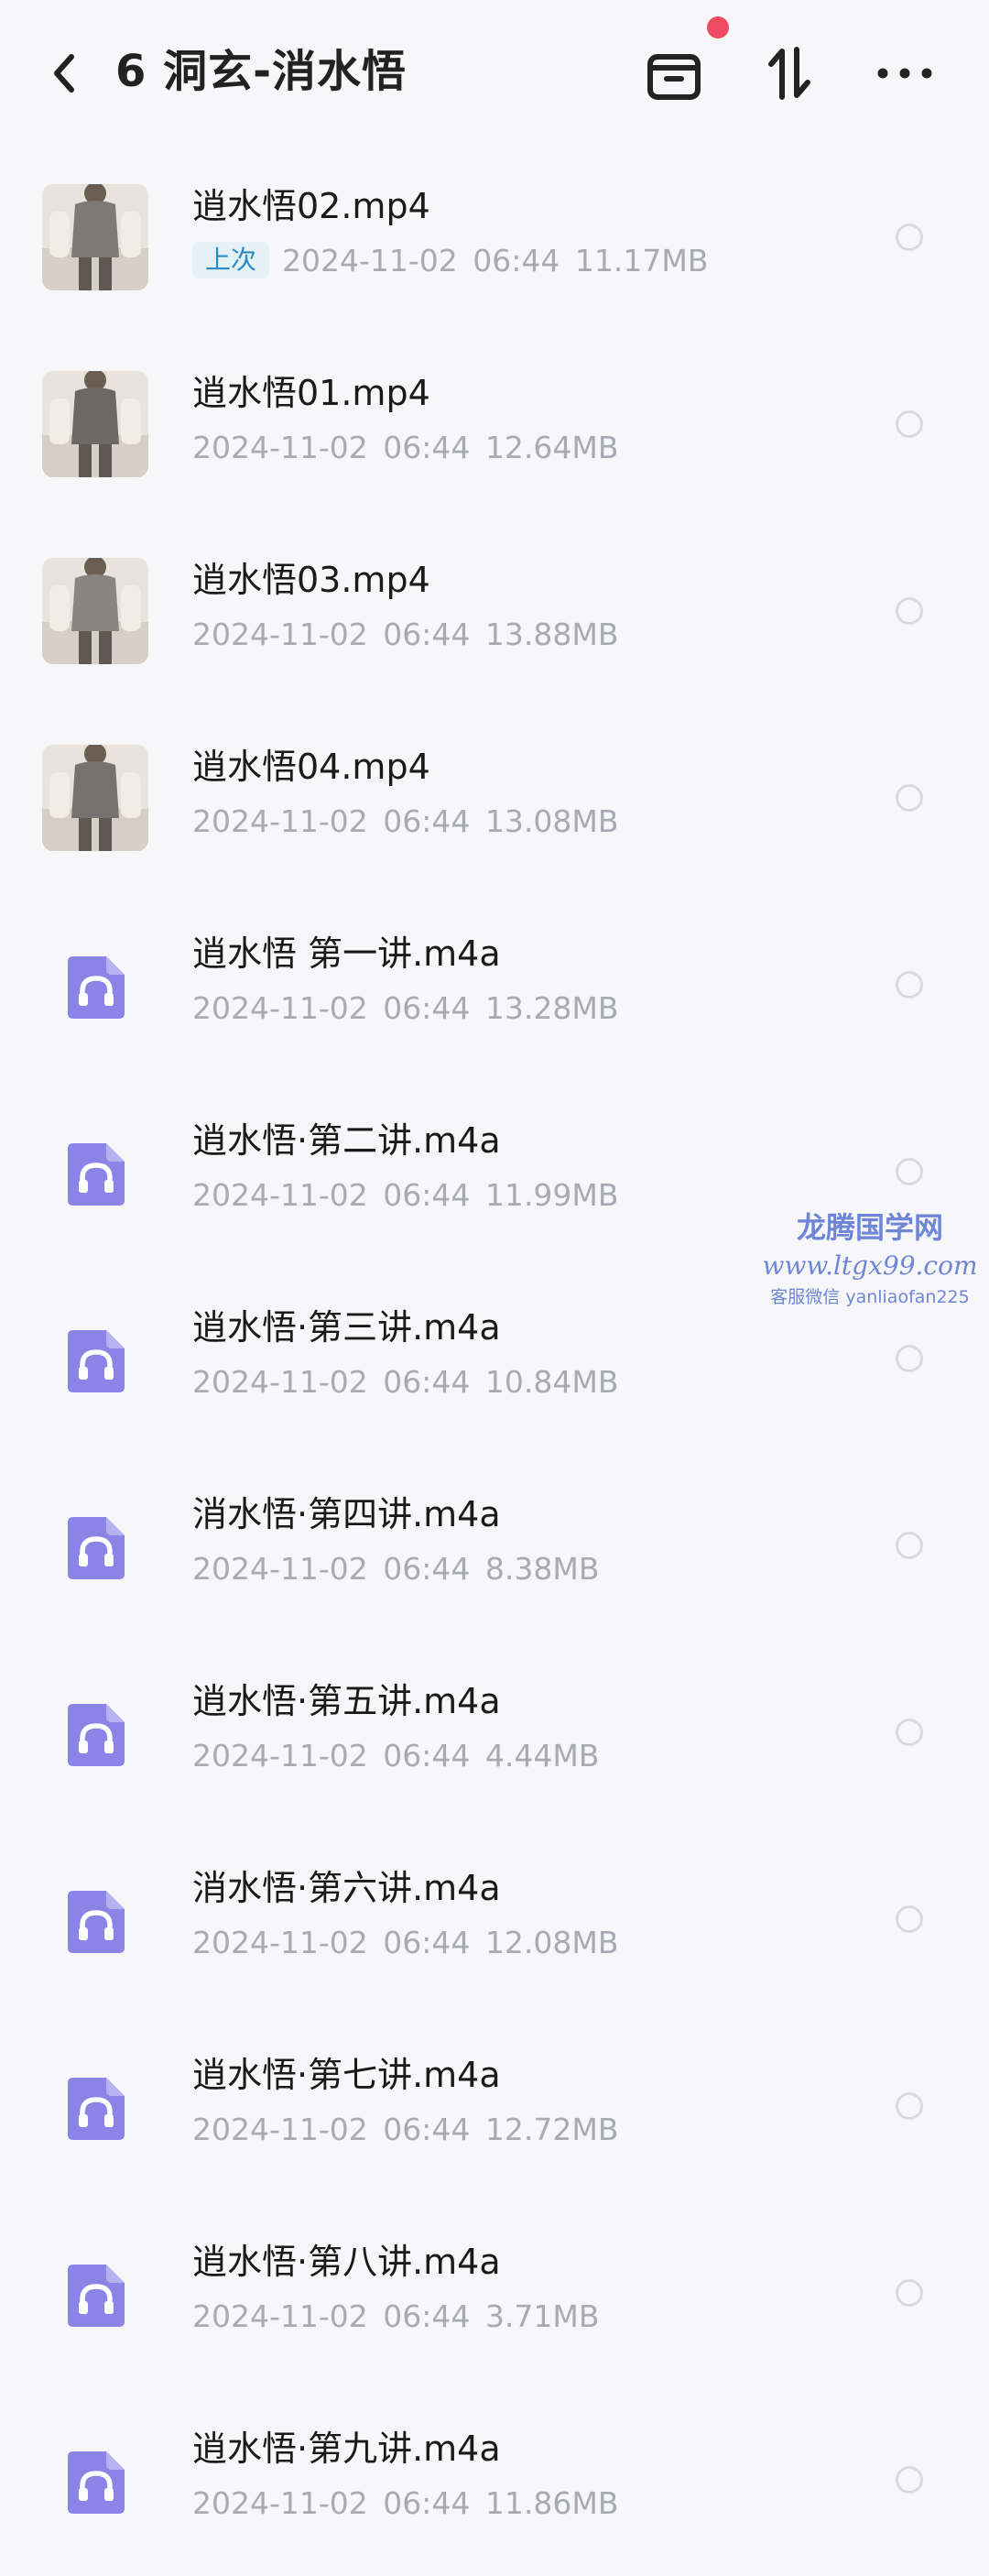  Describe the element at coordinates (346, 2449) in the screenshot. I see `file-name: 逍水悟·第九讲.m4a` at that location.